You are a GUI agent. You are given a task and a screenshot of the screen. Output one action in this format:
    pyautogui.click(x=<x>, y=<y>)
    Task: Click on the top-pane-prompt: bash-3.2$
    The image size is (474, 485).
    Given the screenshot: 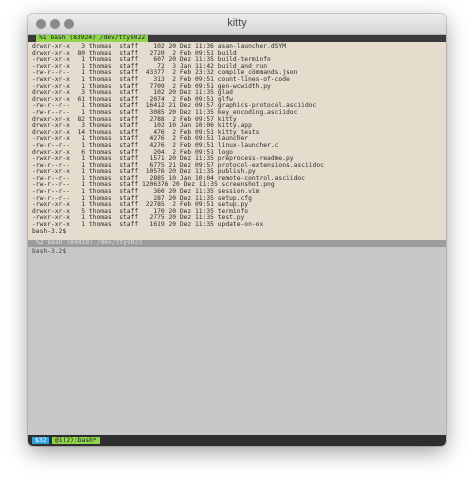 What is the action you would take?
    pyautogui.click(x=49, y=231)
    